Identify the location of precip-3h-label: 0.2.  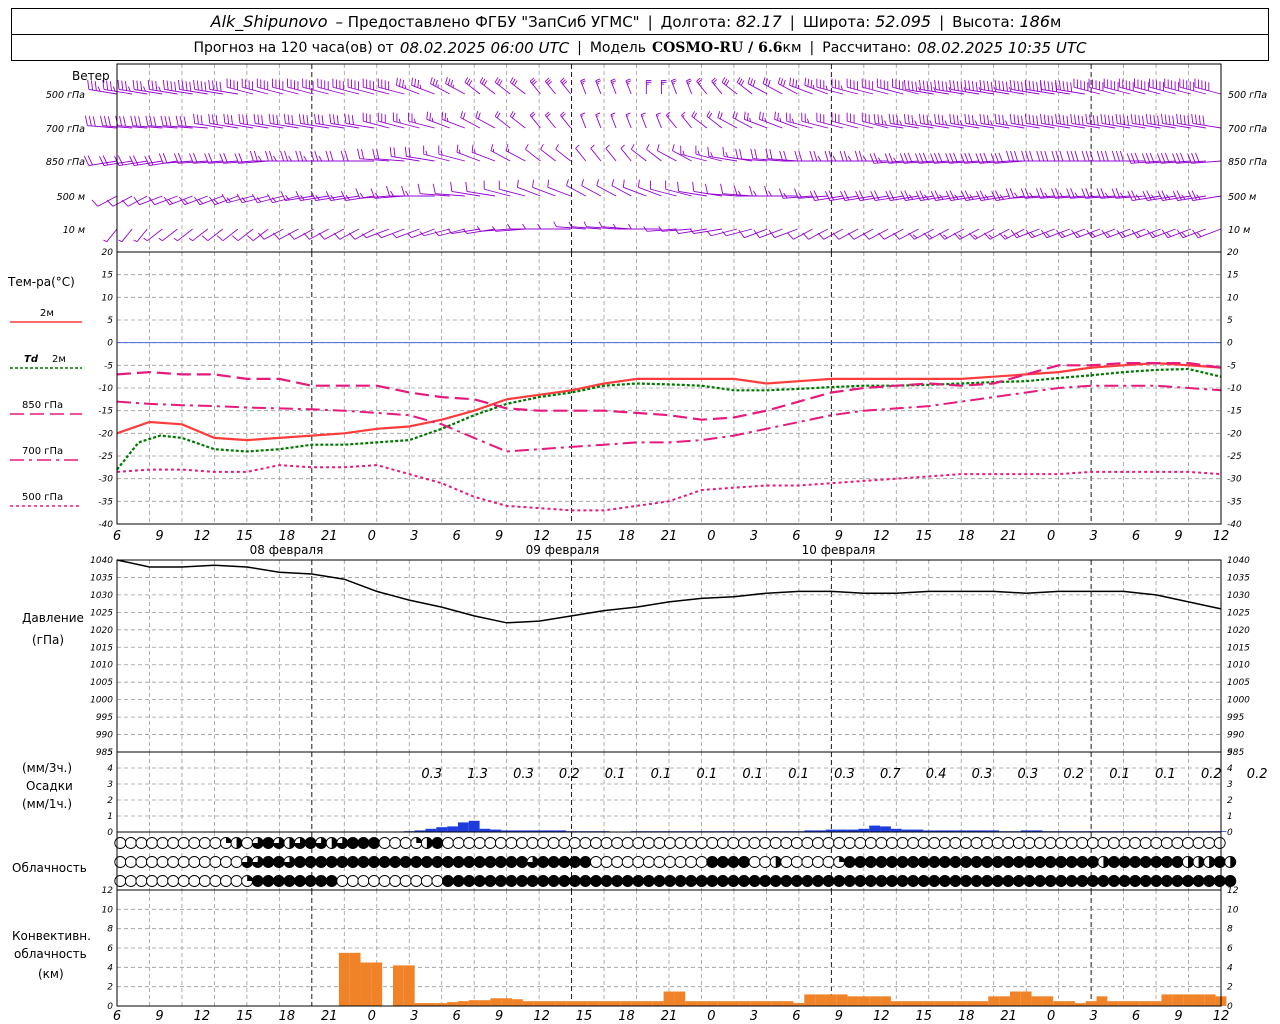
(1073, 774).